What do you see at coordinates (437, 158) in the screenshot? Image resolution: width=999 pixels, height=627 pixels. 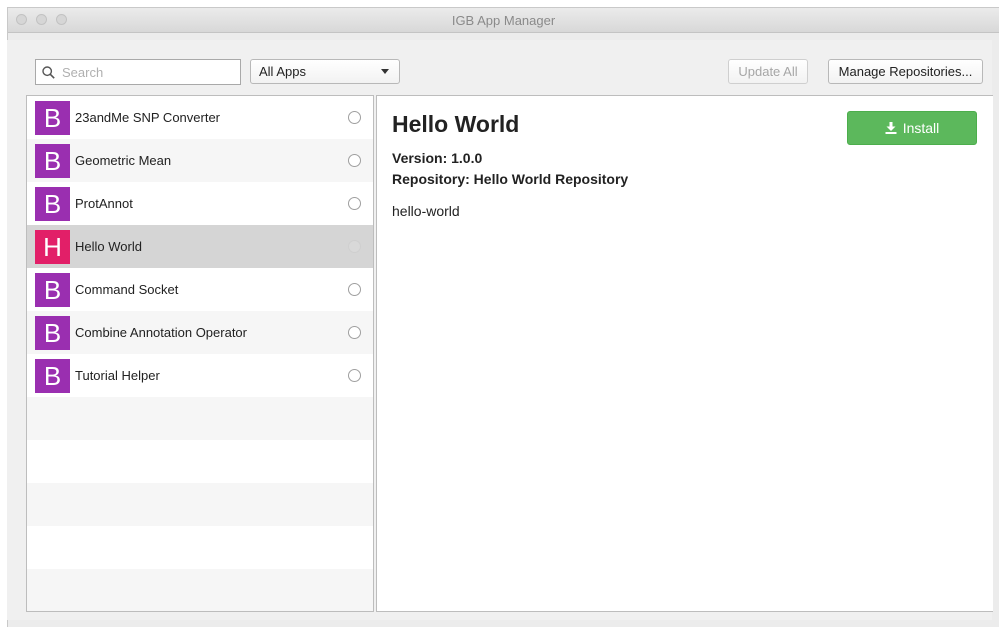 I see `app-version: Version: 1.0.0` at bounding box center [437, 158].